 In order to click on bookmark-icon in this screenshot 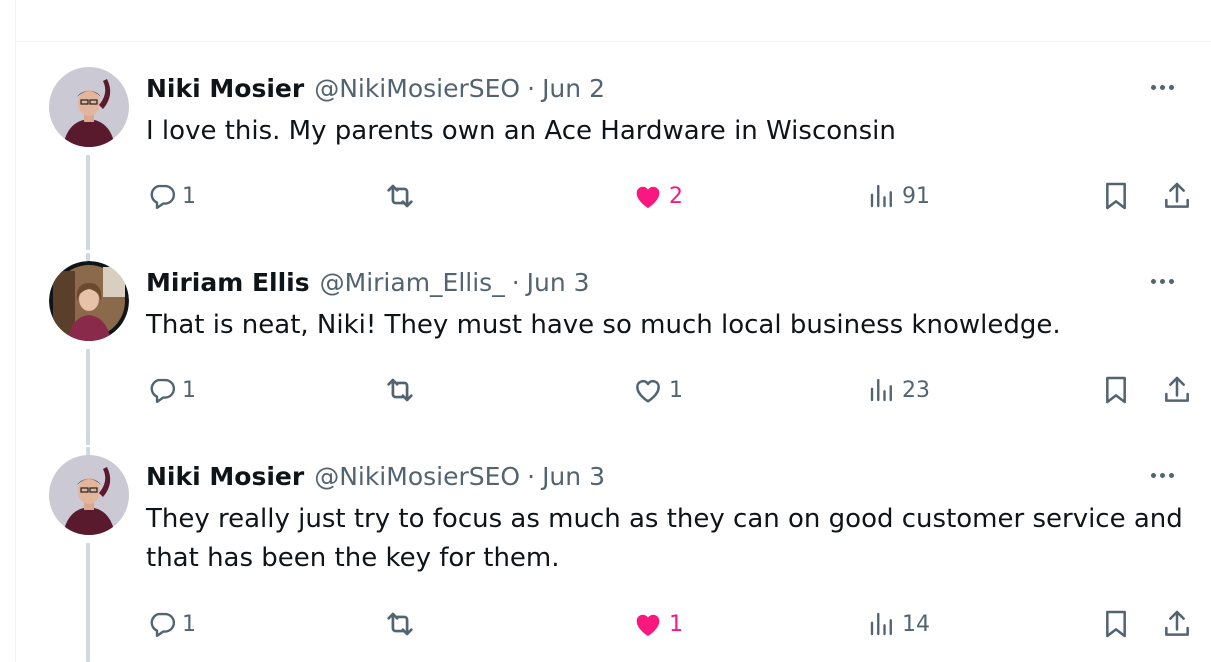, I will do `click(1116, 624)`.